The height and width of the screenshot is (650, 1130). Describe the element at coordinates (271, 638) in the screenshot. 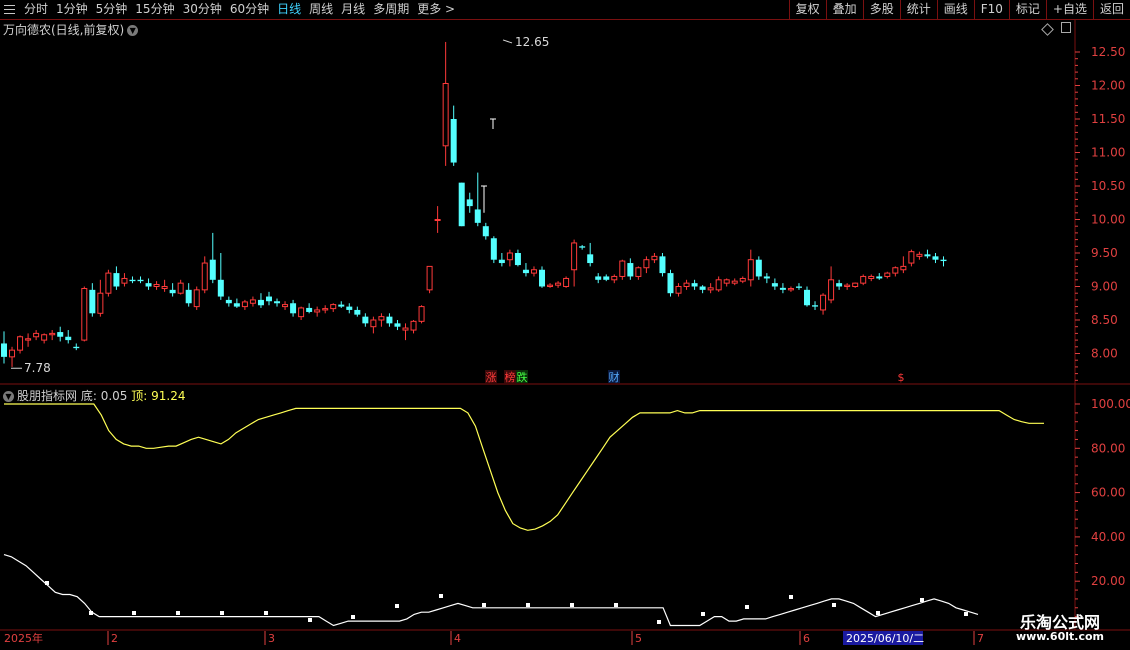

I see `month-label: 3` at that location.